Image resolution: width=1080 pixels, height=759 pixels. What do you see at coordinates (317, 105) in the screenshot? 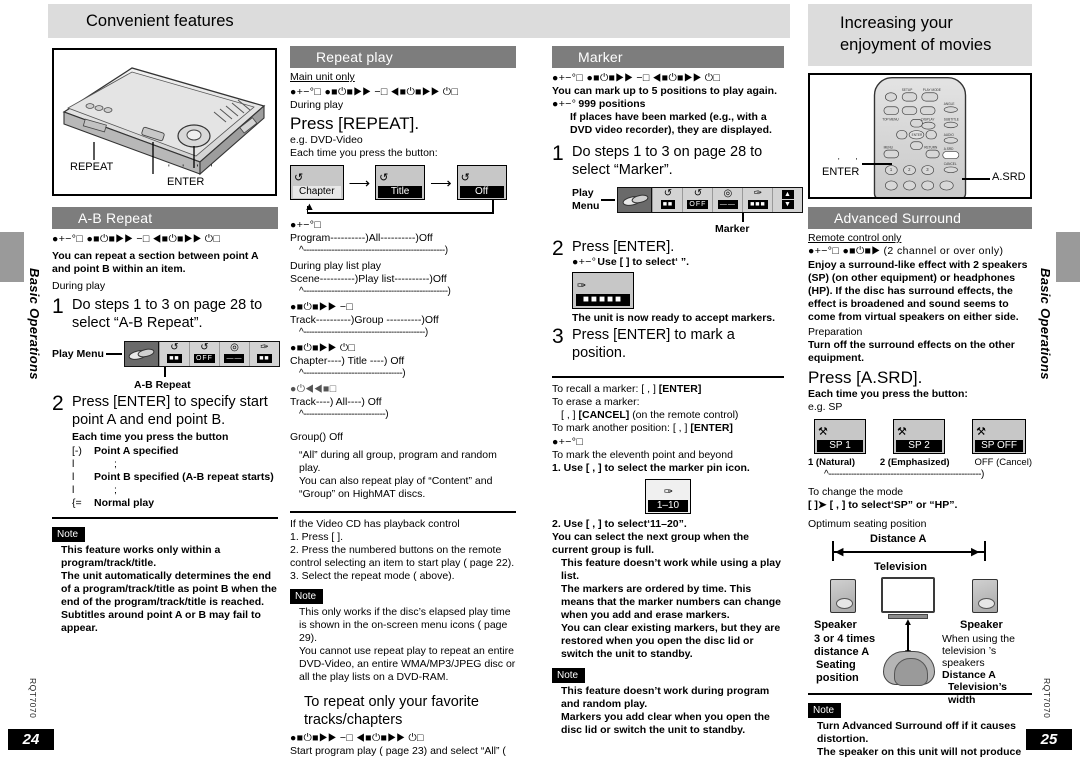
I see `repeat-play-during: During play` at bounding box center [317, 105].